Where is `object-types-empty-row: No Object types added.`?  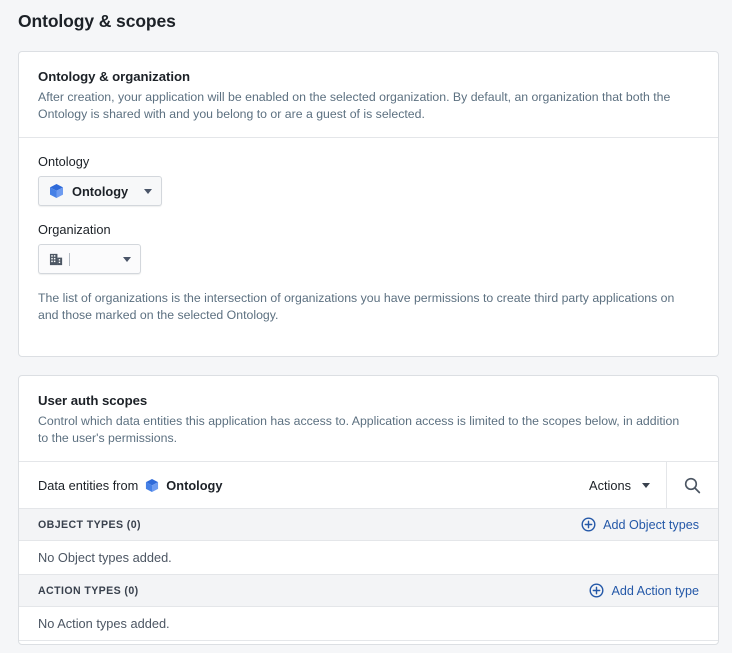 object-types-empty-row: No Object types added. is located at coordinates (368, 558).